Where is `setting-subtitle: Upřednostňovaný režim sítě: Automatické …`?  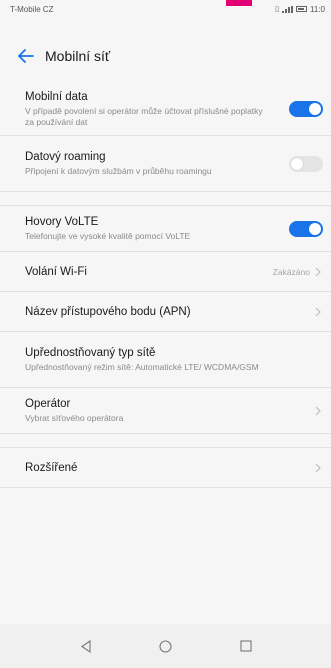
setting-subtitle: Upřednostňovaný režim sítě: Automatické … is located at coordinates (142, 367).